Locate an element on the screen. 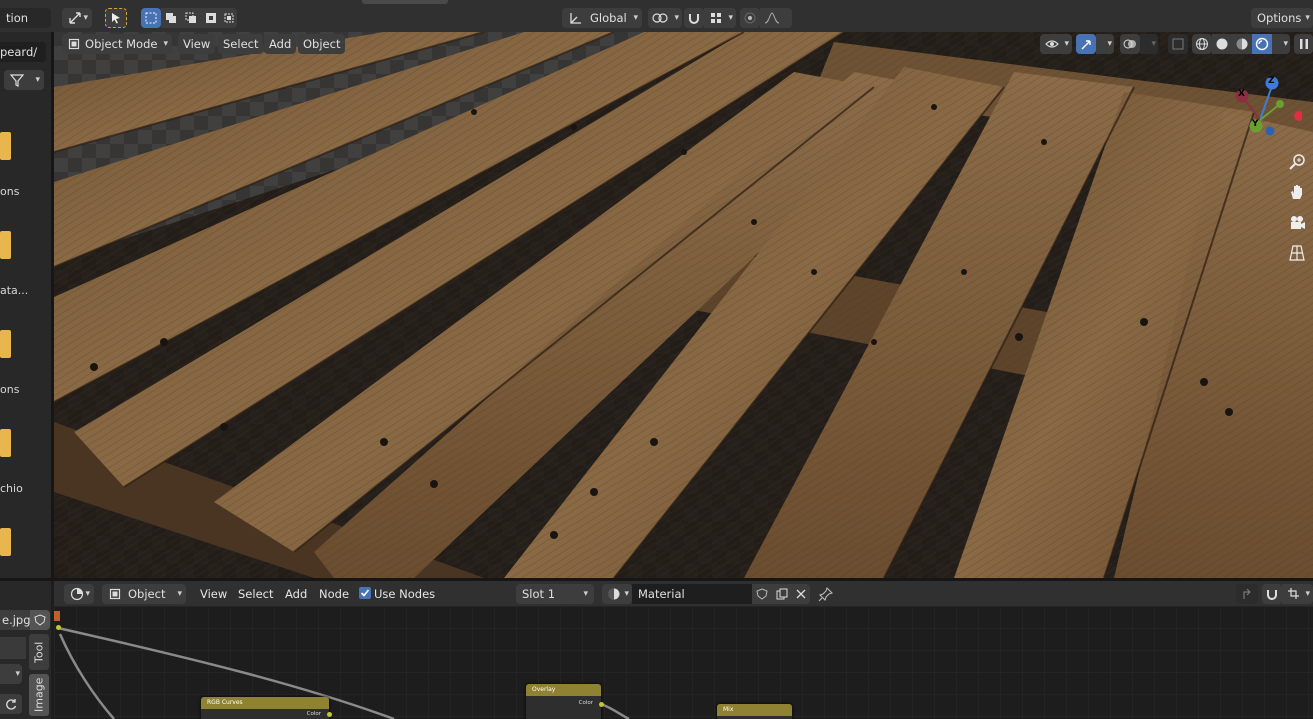 The width and height of the screenshot is (1313, 719). image-fake-user-toggle is located at coordinates (40, 620).